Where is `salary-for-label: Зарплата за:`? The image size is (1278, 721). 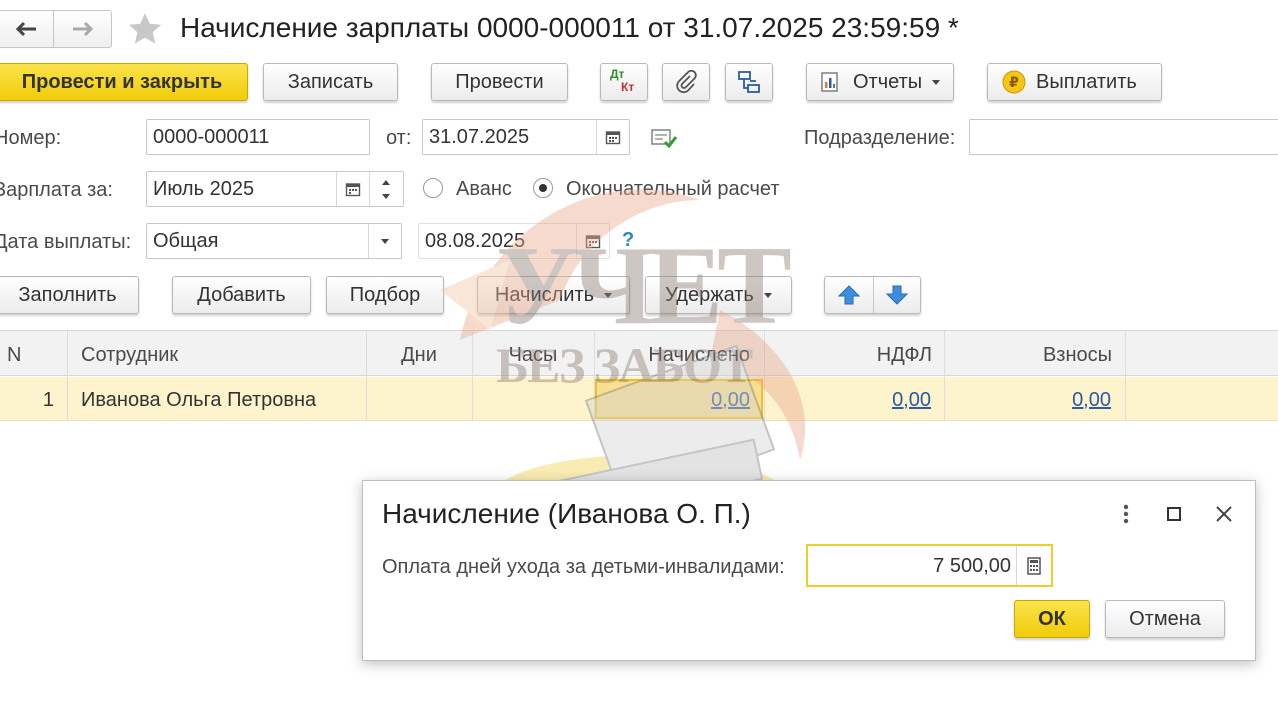 salary-for-label: Зарплата за: is located at coordinates (56, 190).